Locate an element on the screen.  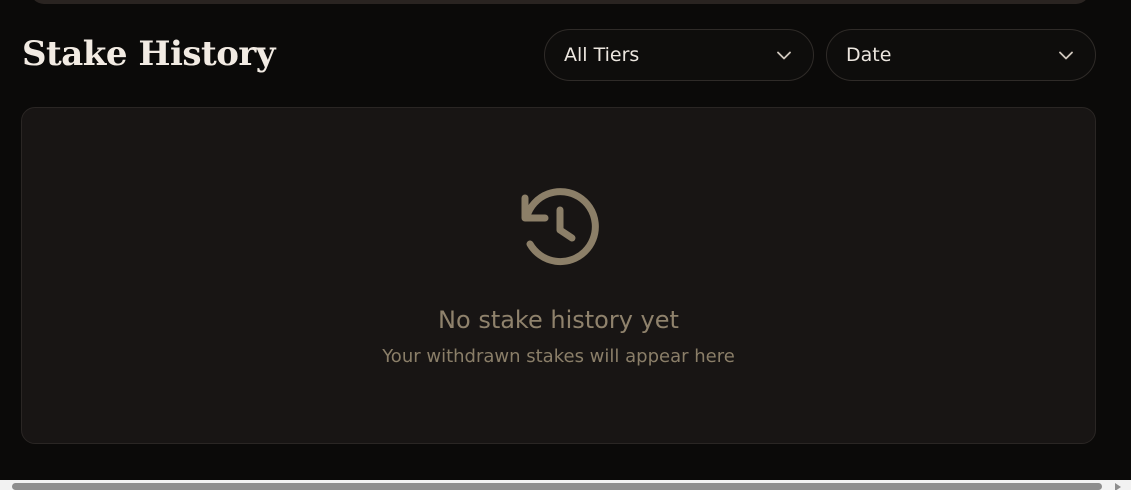
tier-filter-value: All Tiers is located at coordinates (602, 55).